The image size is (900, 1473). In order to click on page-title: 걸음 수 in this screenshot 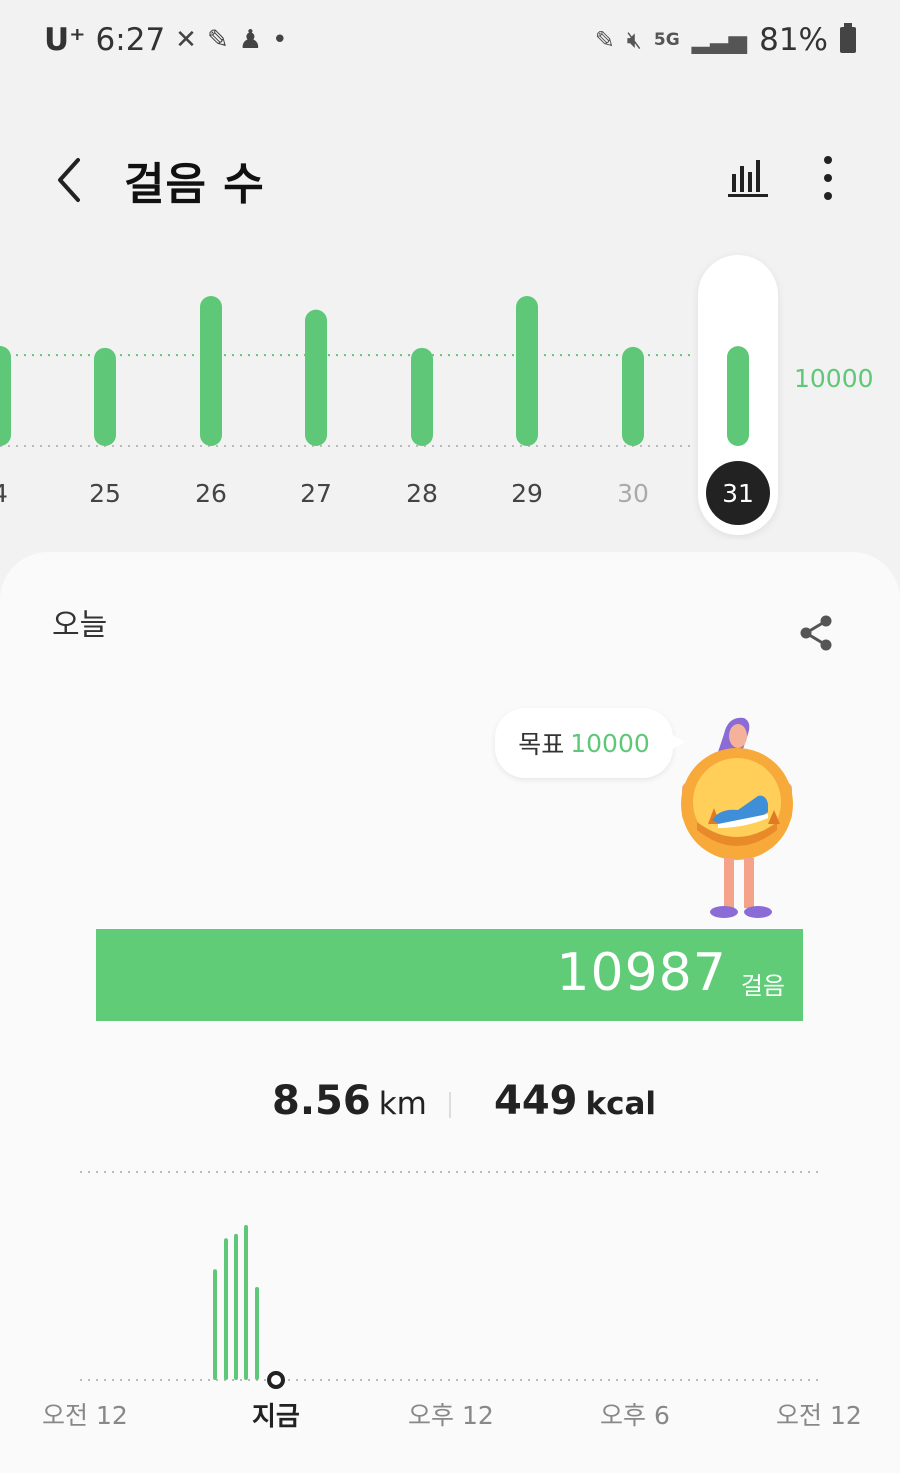, I will do `click(194, 184)`.